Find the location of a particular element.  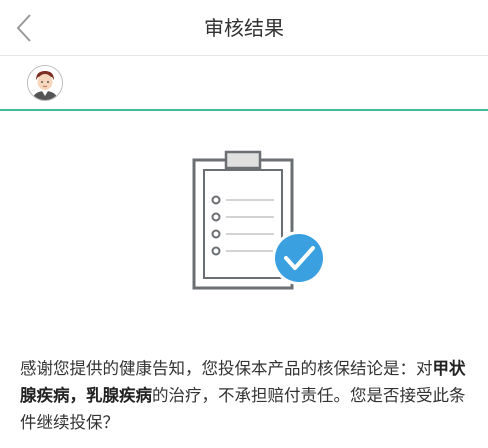

message-intro: 感谢您提供的健康告知，您投保本产品的核保结论是：对 is located at coordinates (226, 368).